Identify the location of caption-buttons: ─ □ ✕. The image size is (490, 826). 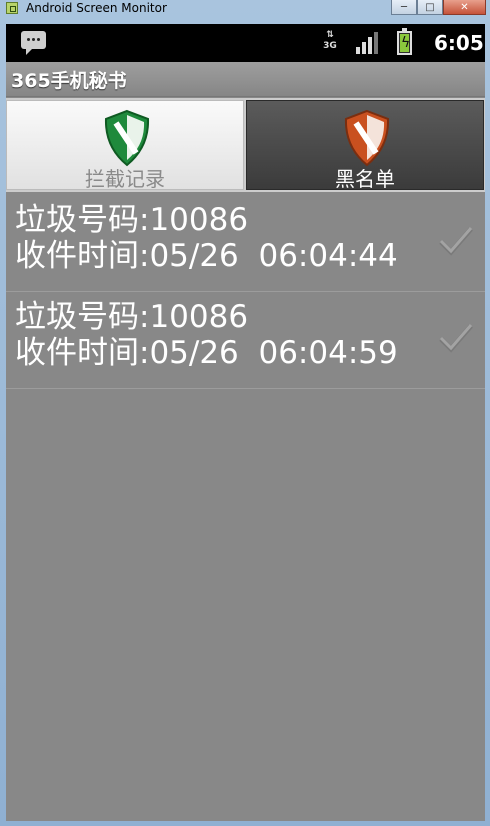
(438, 7).